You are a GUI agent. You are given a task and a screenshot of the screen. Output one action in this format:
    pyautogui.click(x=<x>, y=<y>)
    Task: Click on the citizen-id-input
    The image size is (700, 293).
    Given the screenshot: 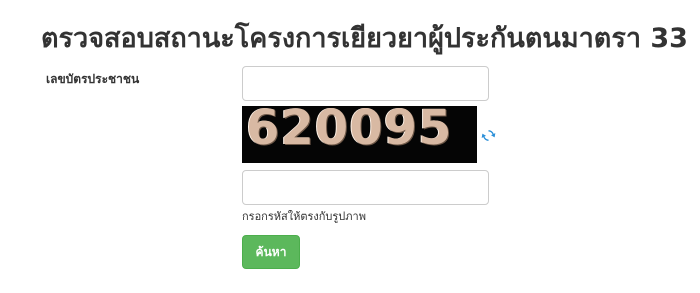 What is the action you would take?
    pyautogui.click(x=365, y=83)
    